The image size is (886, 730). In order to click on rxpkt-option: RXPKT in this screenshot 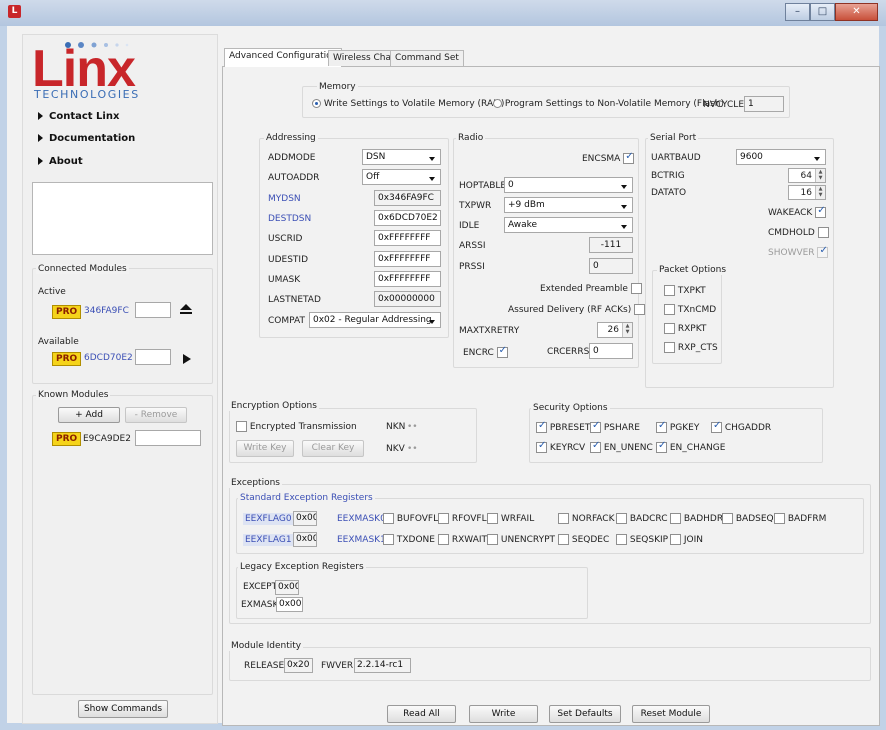, I will do `click(685, 328)`.